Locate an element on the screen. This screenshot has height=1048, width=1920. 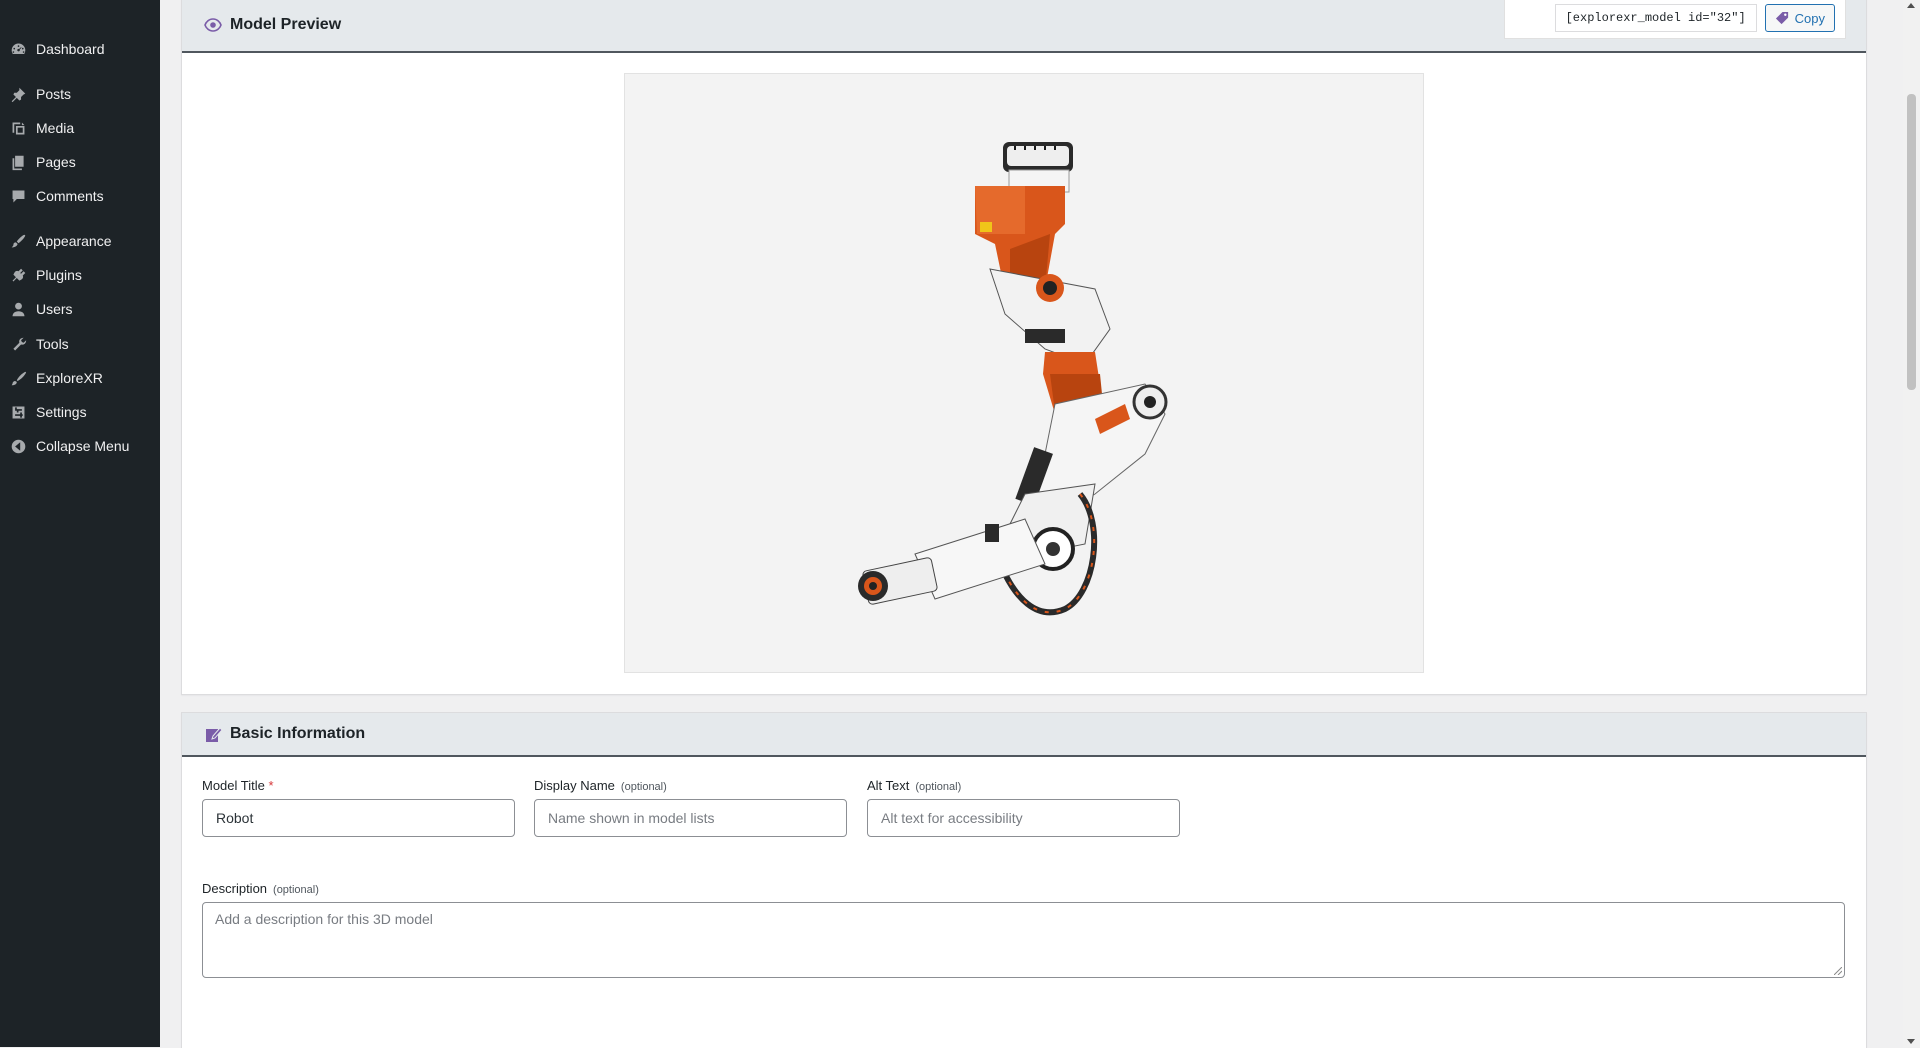
menu-item-explorexr: ExploreXR is located at coordinates (80, 378).